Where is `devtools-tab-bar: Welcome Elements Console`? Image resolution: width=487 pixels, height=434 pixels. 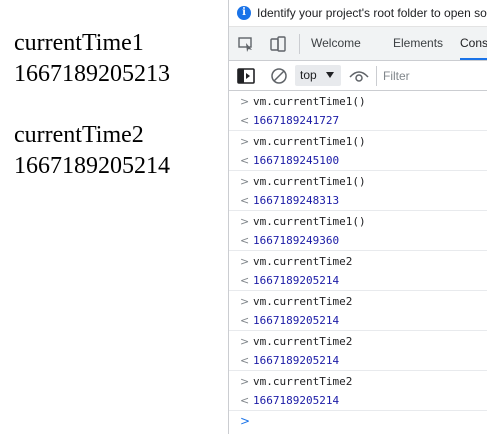 devtools-tab-bar: Welcome Elements Console is located at coordinates (358, 44).